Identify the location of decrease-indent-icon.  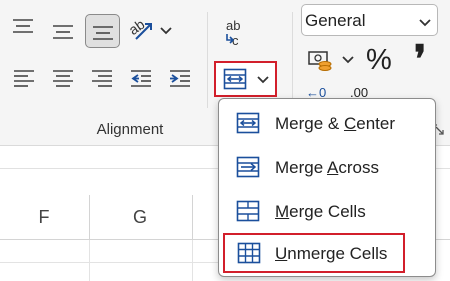
(141, 78).